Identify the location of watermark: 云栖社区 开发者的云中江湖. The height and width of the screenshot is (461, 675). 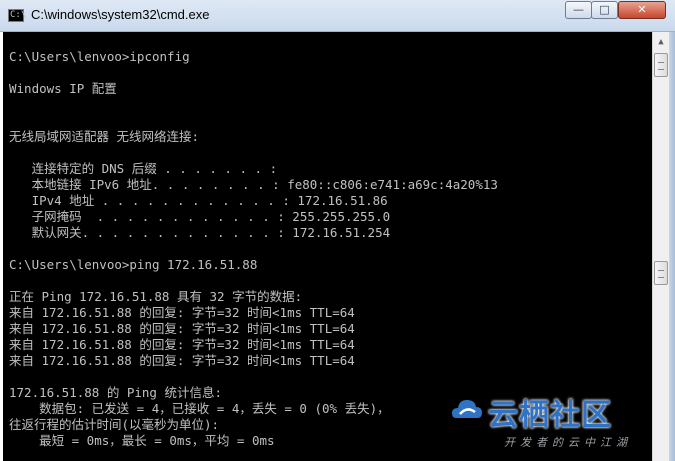
(551, 425).